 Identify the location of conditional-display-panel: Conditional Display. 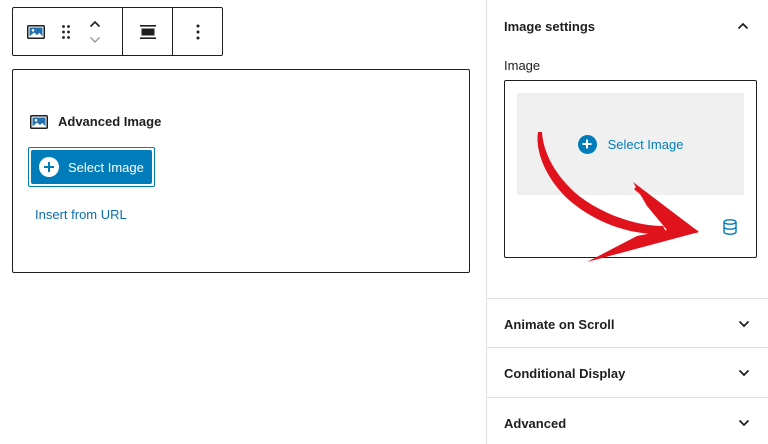
(627, 372).